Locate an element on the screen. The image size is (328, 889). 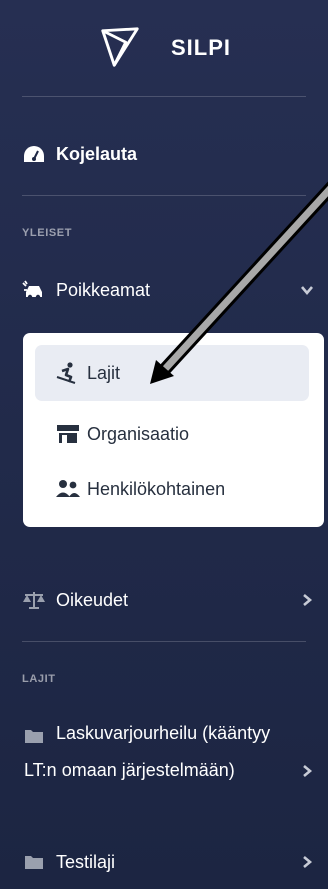
submenu-item-organisaatio: Organisaatio is located at coordinates (172, 434).